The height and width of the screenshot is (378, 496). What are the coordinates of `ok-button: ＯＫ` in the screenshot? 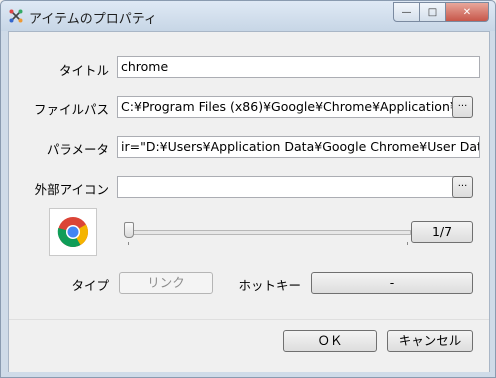 It's located at (330, 341).